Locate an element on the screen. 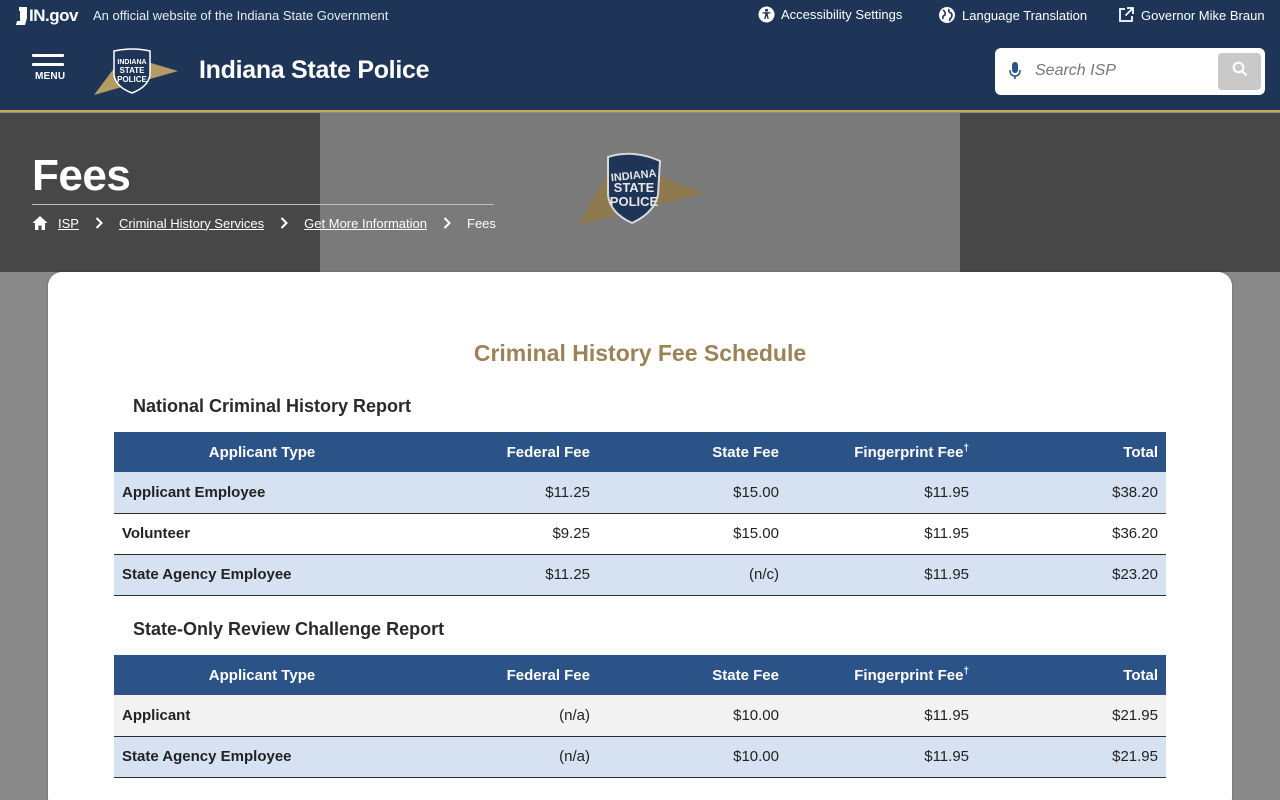  breadcrumb-current: Fees is located at coordinates (481, 223).